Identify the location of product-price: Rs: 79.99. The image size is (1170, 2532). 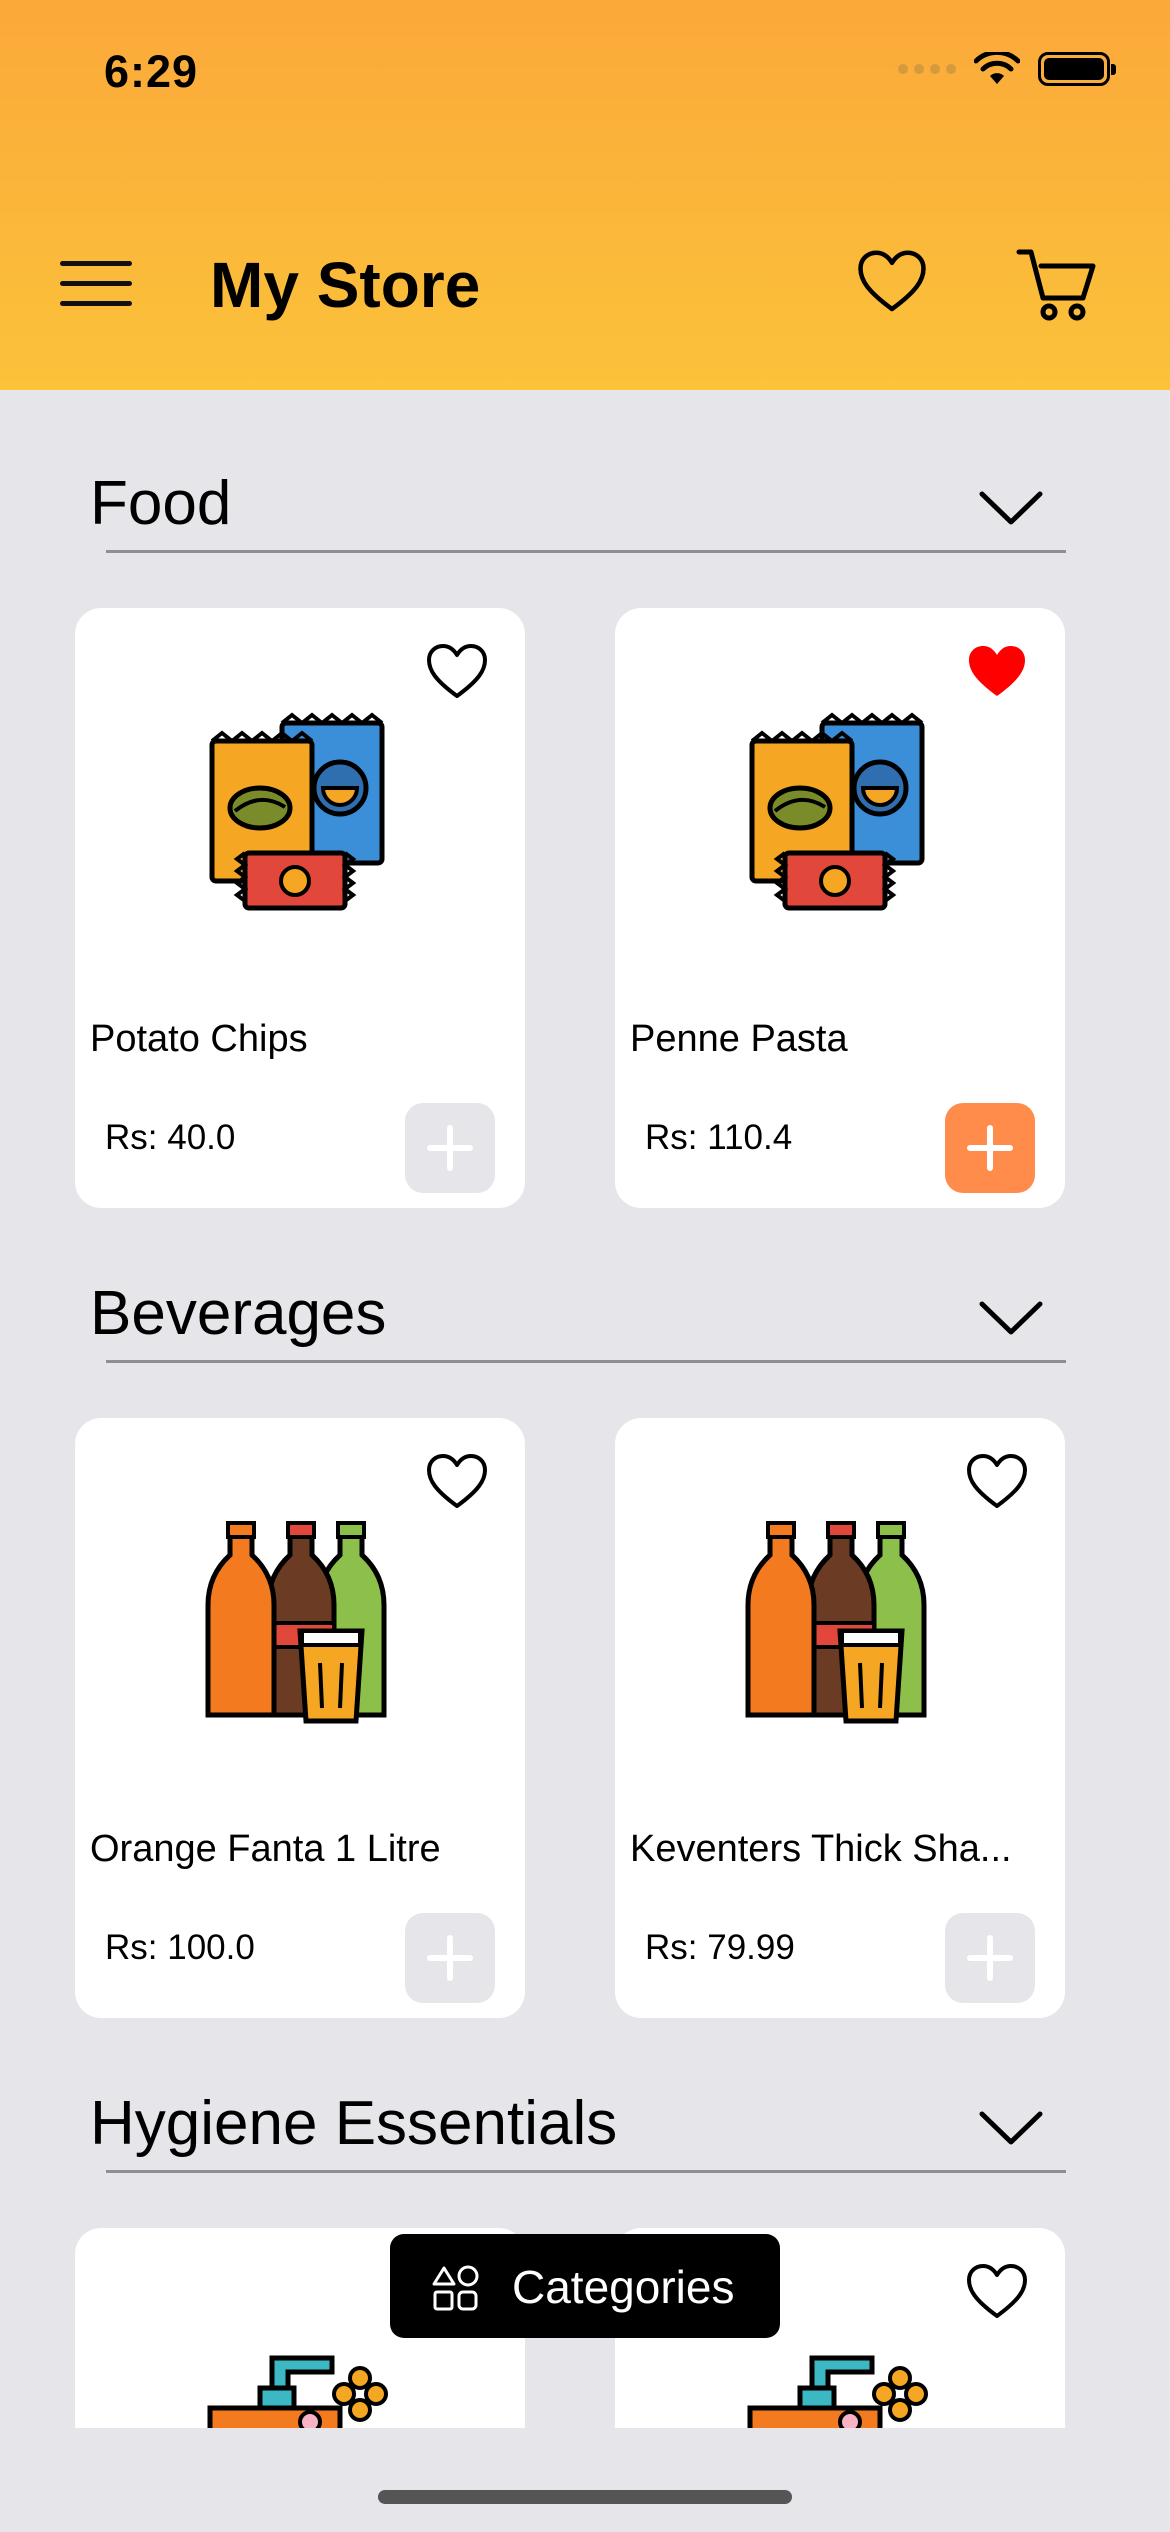
(720, 1947).